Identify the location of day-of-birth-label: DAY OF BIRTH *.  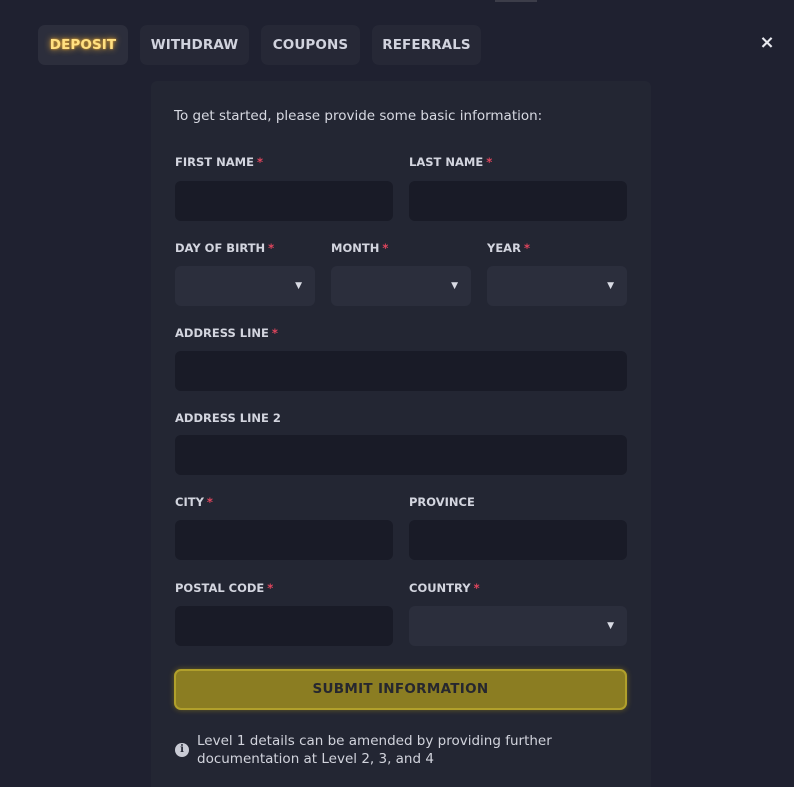
(224, 248).